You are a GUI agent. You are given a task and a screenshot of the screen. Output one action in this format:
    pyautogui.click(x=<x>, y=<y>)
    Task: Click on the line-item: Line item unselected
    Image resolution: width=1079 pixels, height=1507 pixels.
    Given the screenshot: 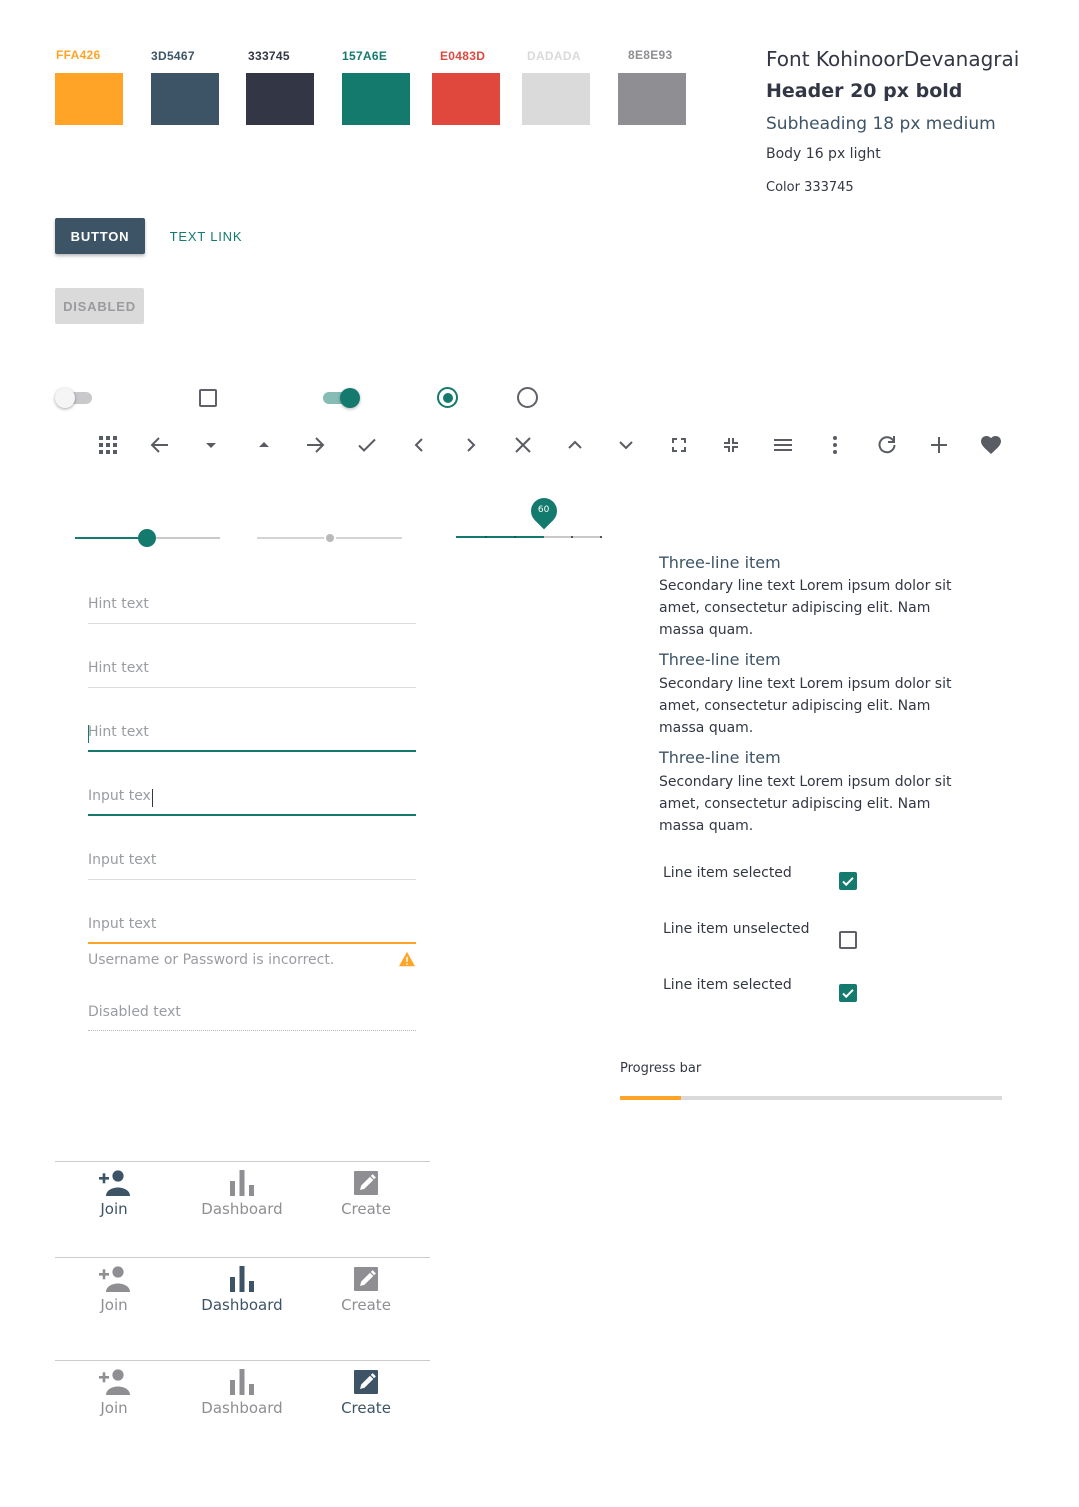 What is the action you would take?
    pyautogui.click(x=763, y=936)
    